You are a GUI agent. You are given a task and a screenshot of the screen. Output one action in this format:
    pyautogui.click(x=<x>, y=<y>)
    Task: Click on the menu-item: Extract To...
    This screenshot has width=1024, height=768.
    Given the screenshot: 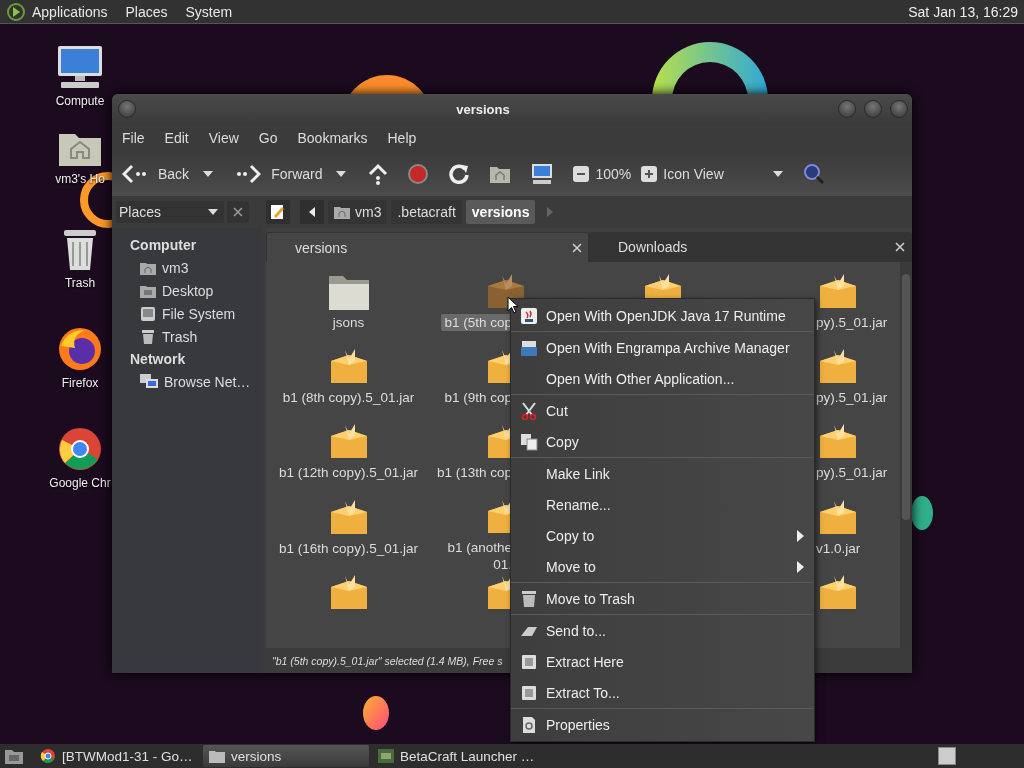 What is the action you would take?
    pyautogui.click(x=662, y=692)
    